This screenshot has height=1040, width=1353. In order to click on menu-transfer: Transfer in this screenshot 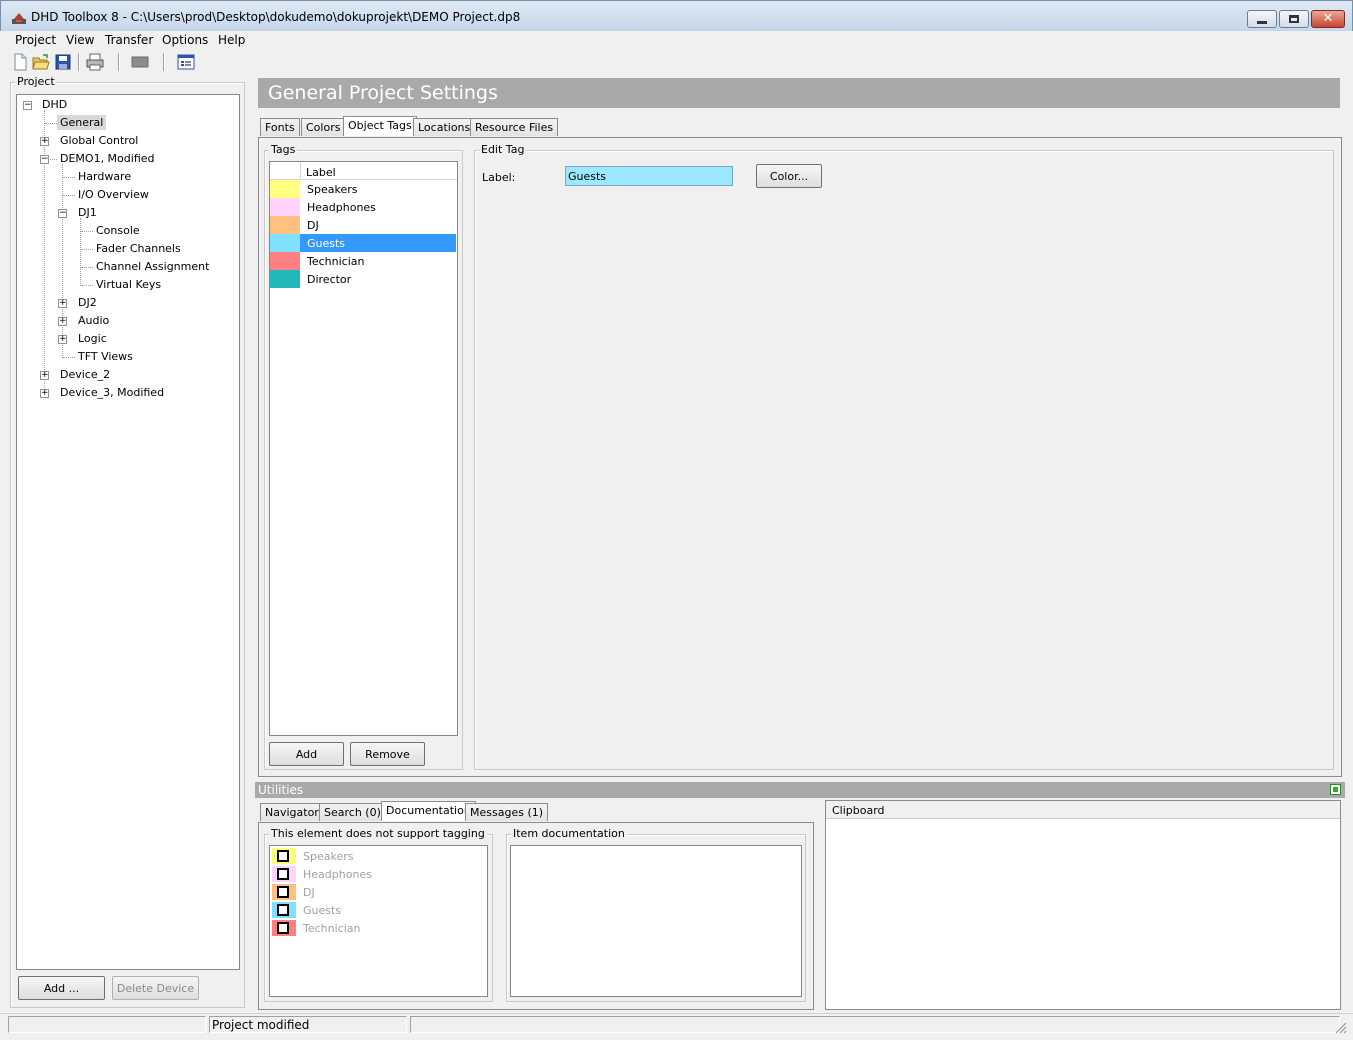, I will do `click(129, 40)`.